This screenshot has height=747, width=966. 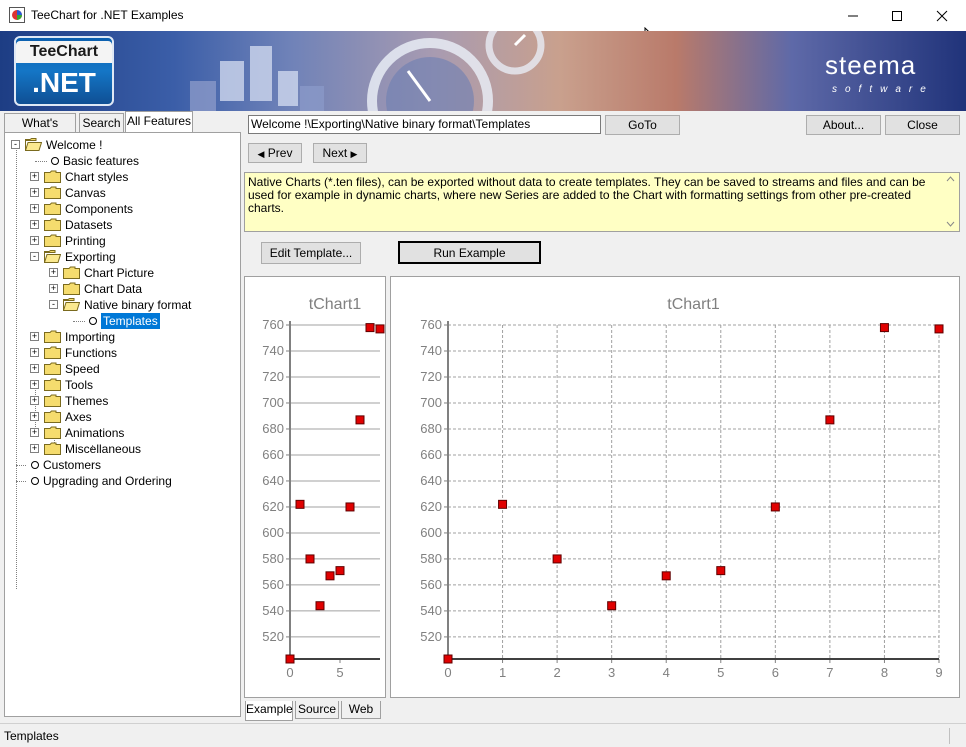 I want to click on tree-item-datasets: + Datasets, so click(x=120, y=225).